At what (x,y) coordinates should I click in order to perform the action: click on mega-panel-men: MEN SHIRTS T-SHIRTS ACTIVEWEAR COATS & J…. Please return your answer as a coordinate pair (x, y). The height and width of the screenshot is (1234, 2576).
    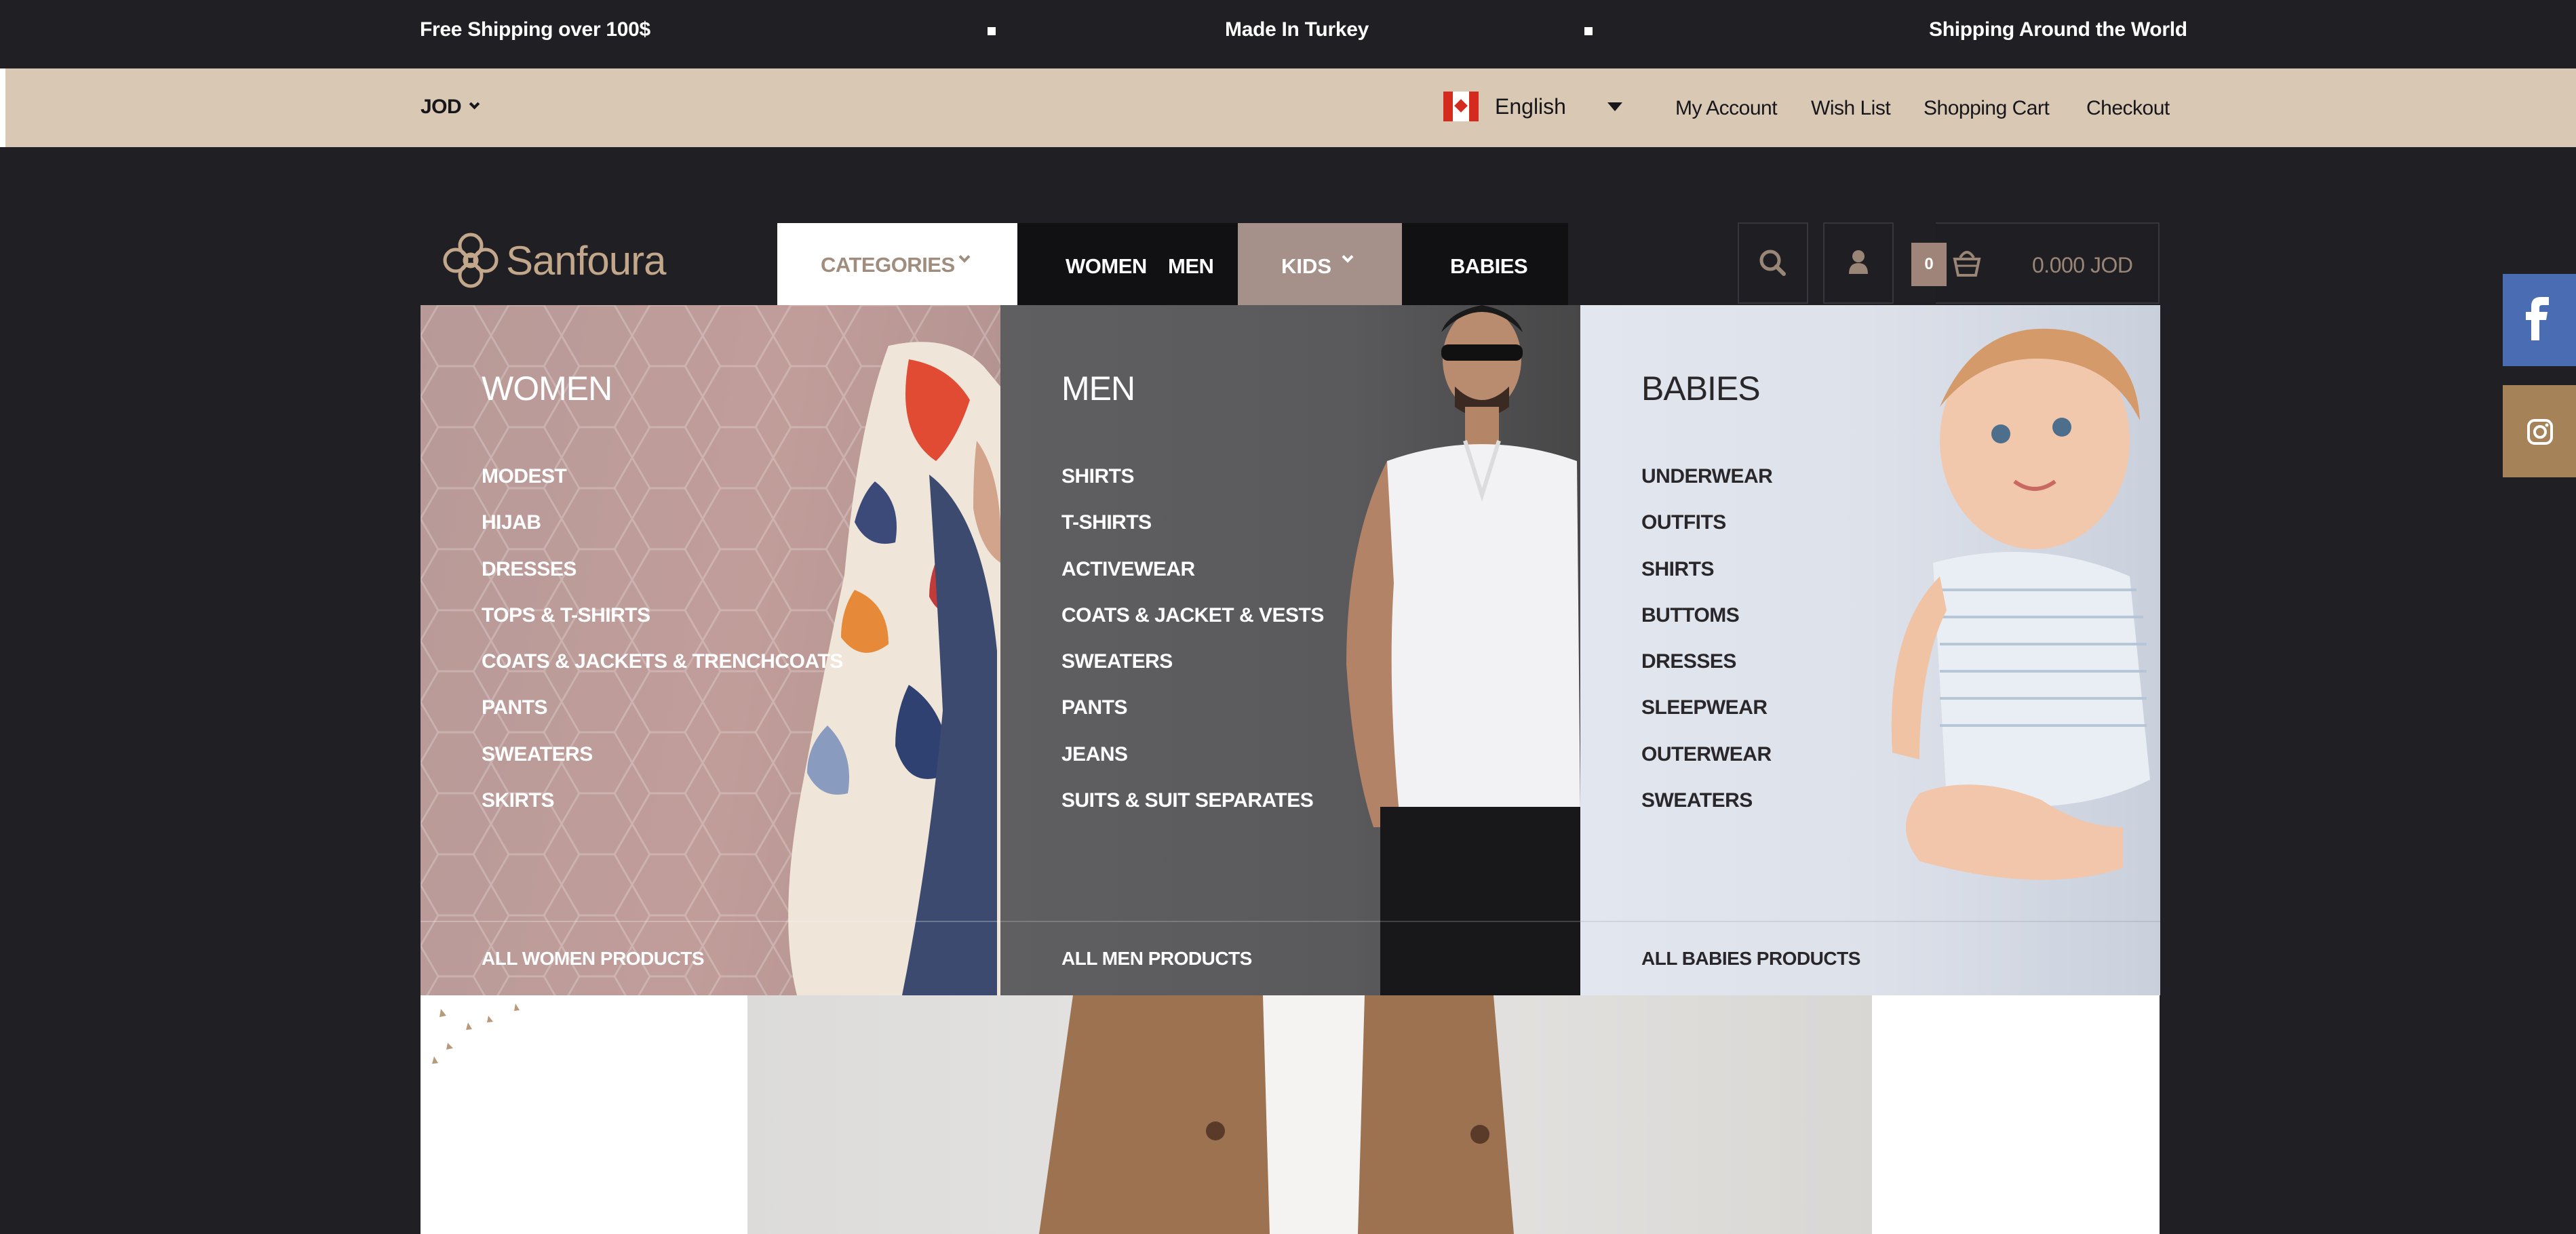
    Looking at the image, I should click on (1290, 650).